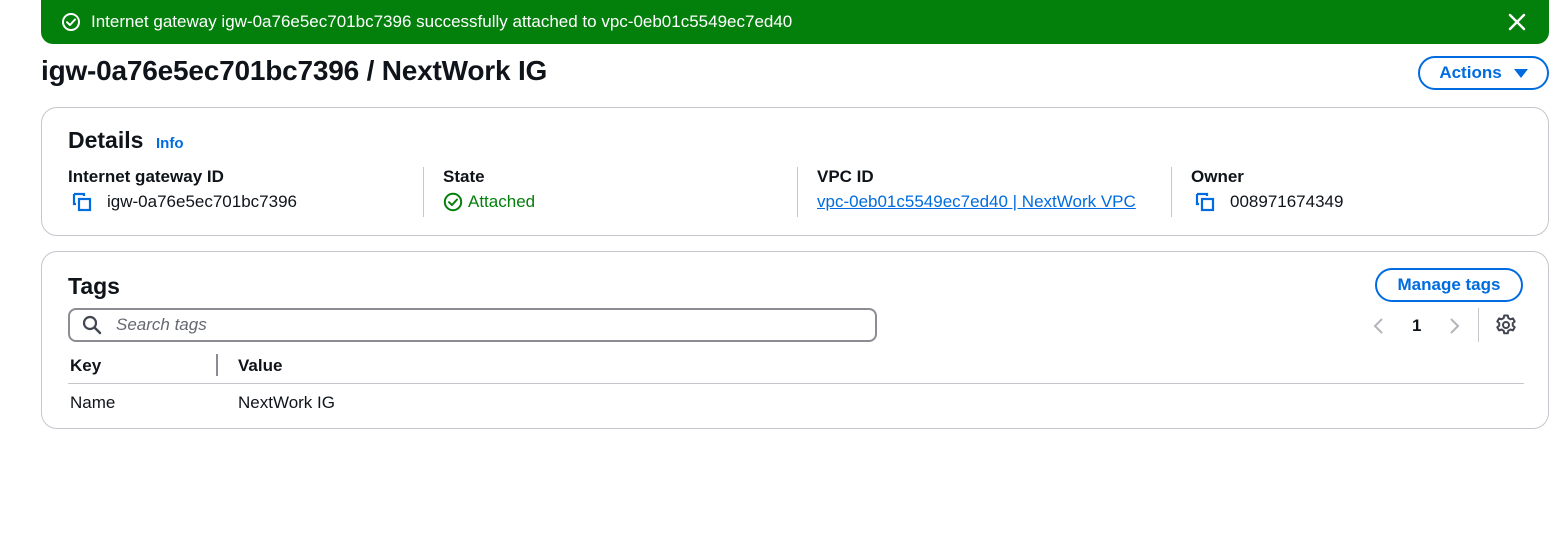 This screenshot has width=1565, height=540. Describe the element at coordinates (502, 201) in the screenshot. I see `state-value: Attached` at that location.